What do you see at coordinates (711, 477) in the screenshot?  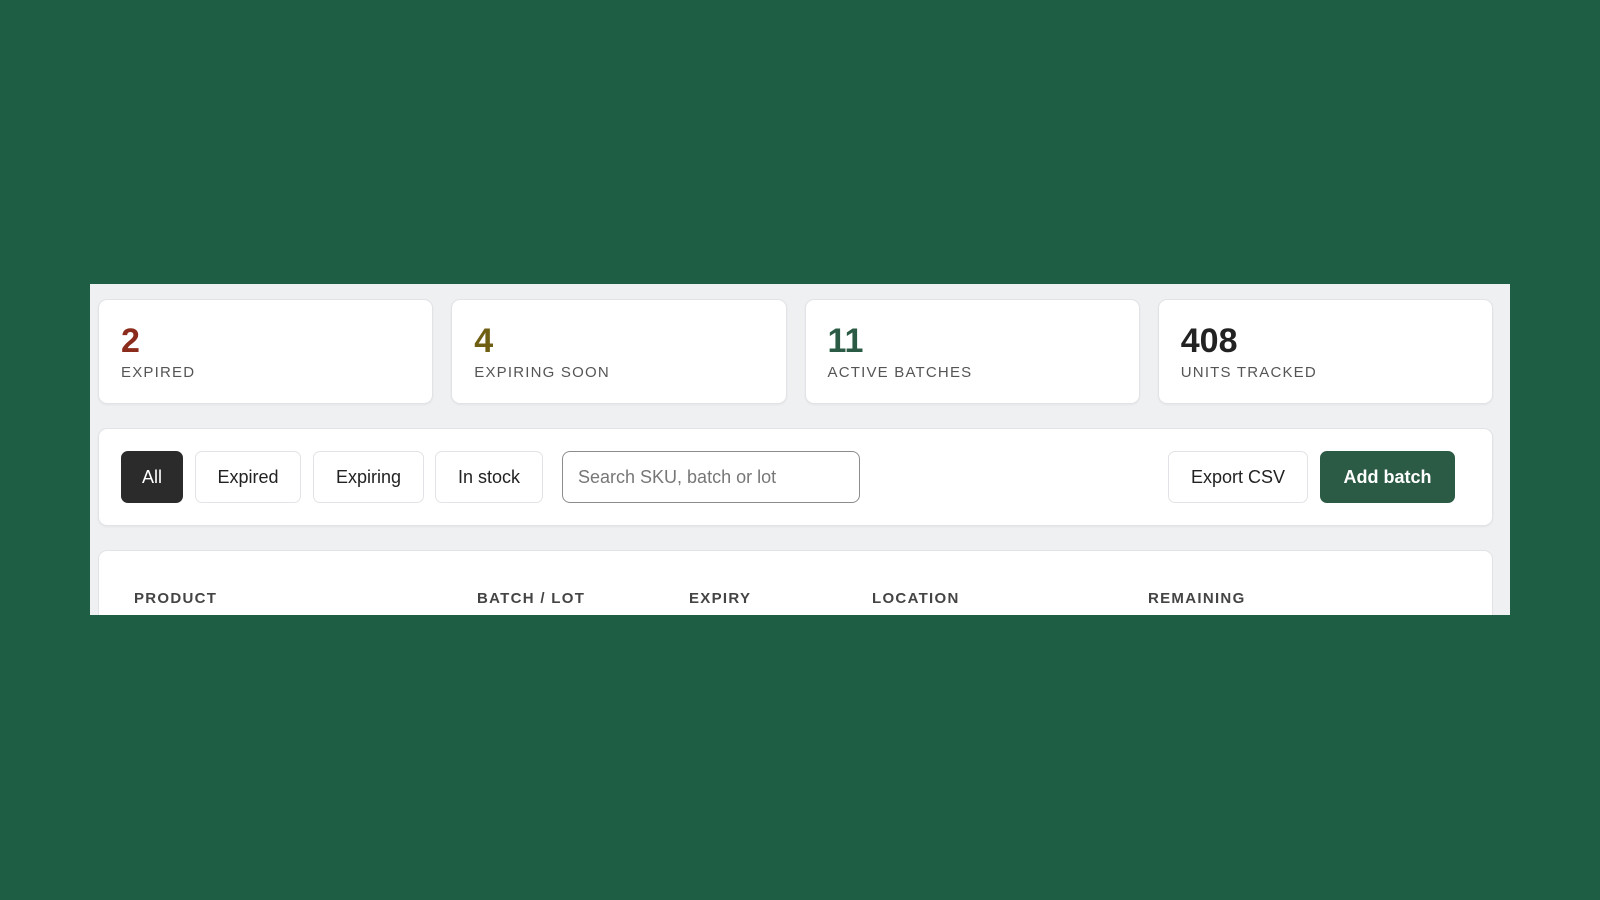 I see `search-input` at bounding box center [711, 477].